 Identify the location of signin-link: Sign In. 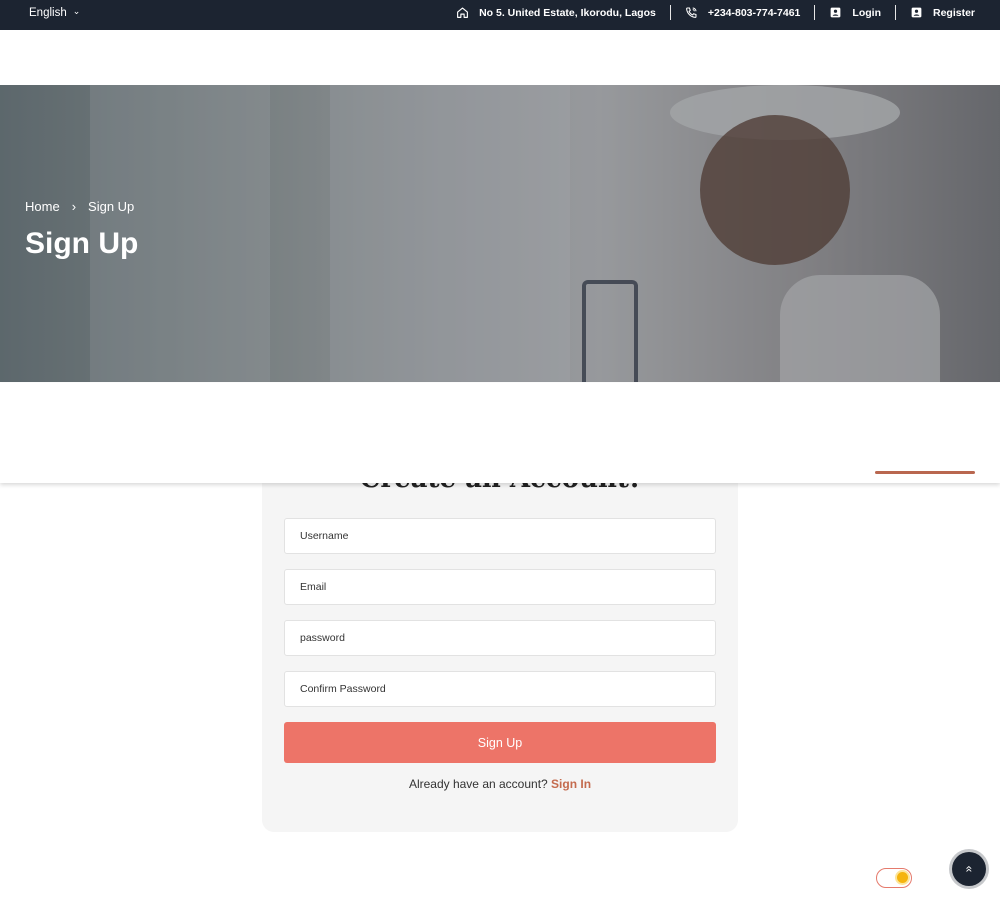
(571, 784).